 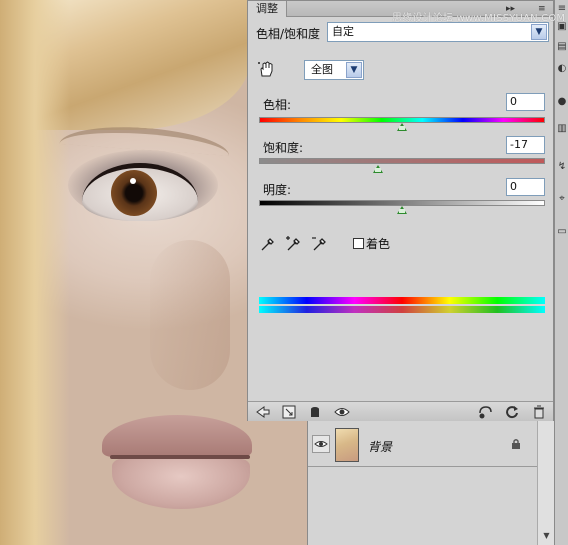 I want to click on saturation-slider-track, so click(x=402, y=161).